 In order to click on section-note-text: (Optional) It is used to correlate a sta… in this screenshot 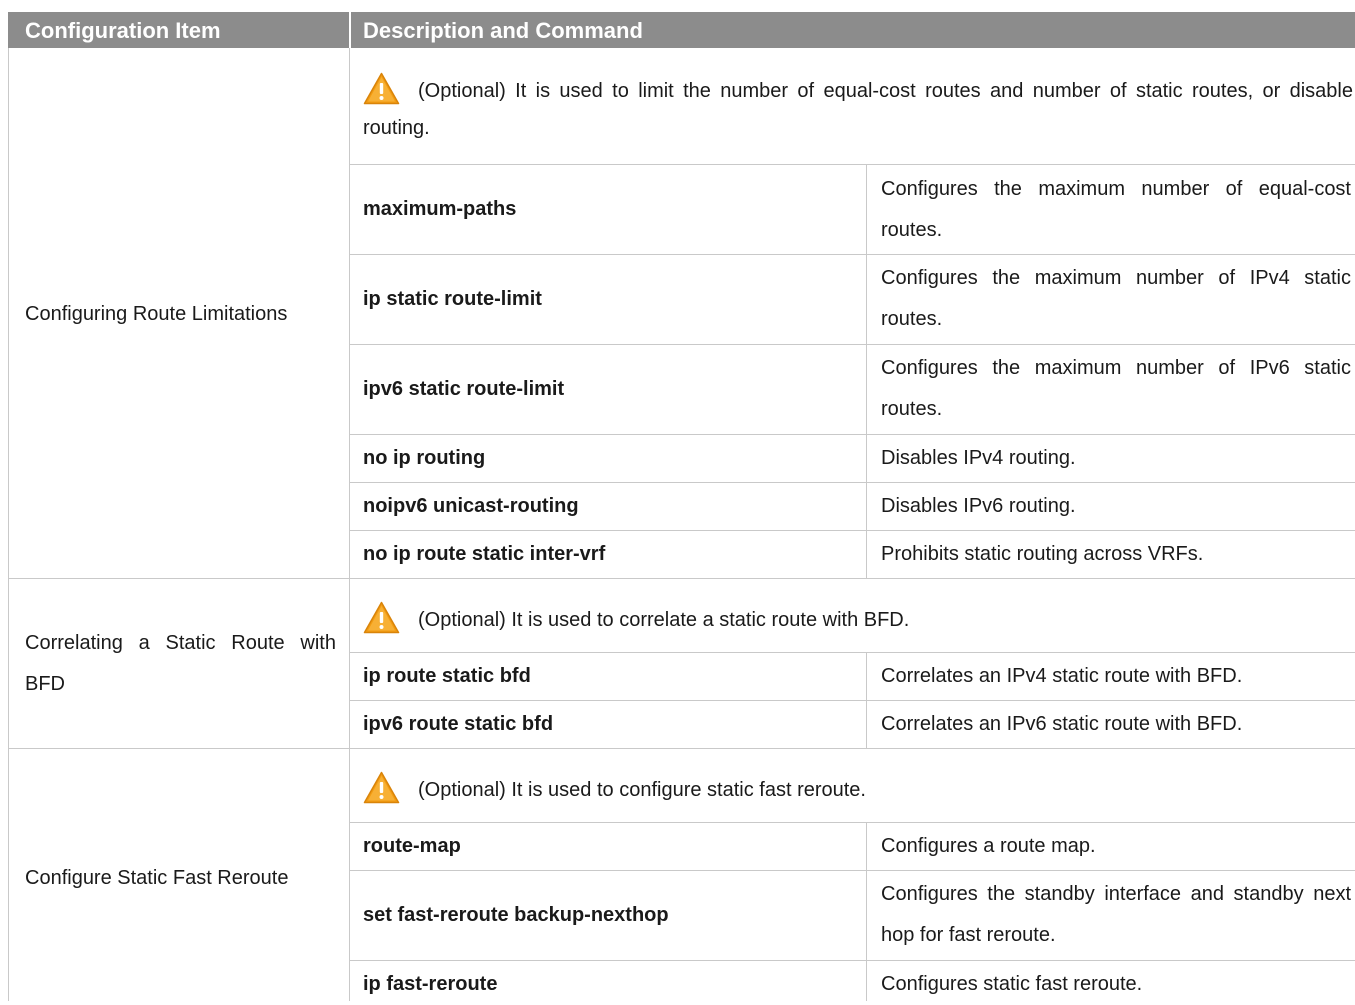, I will do `click(664, 620)`.